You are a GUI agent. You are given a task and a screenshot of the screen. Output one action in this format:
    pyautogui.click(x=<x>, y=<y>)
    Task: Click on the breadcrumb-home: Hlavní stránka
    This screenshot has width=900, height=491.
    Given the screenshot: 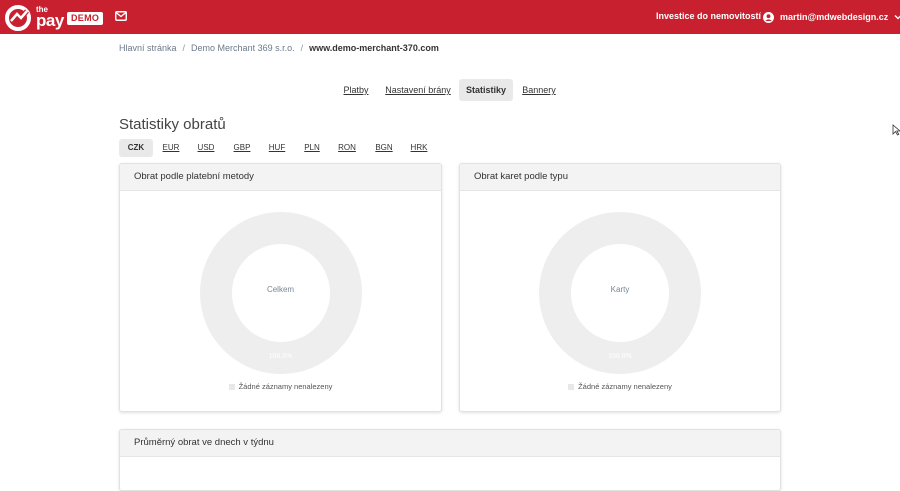 What is the action you would take?
    pyautogui.click(x=148, y=48)
    